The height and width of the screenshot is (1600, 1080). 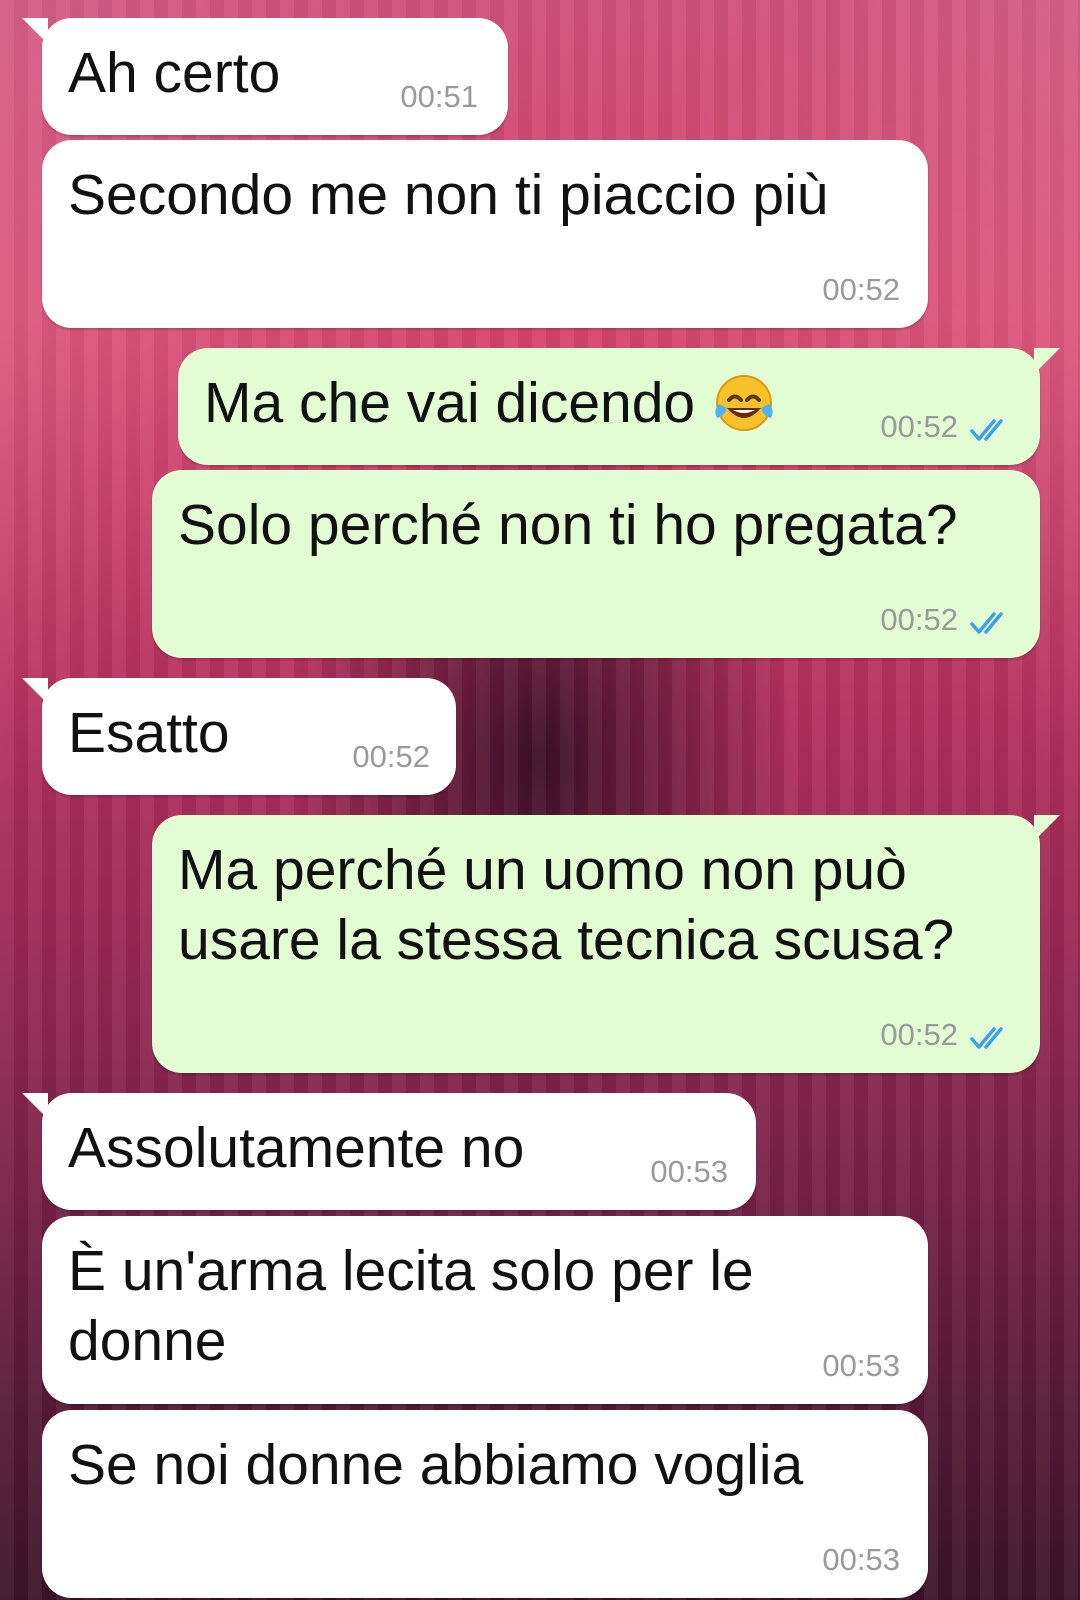 I want to click on face-with-tears-of-joy-icon, so click(x=744, y=403).